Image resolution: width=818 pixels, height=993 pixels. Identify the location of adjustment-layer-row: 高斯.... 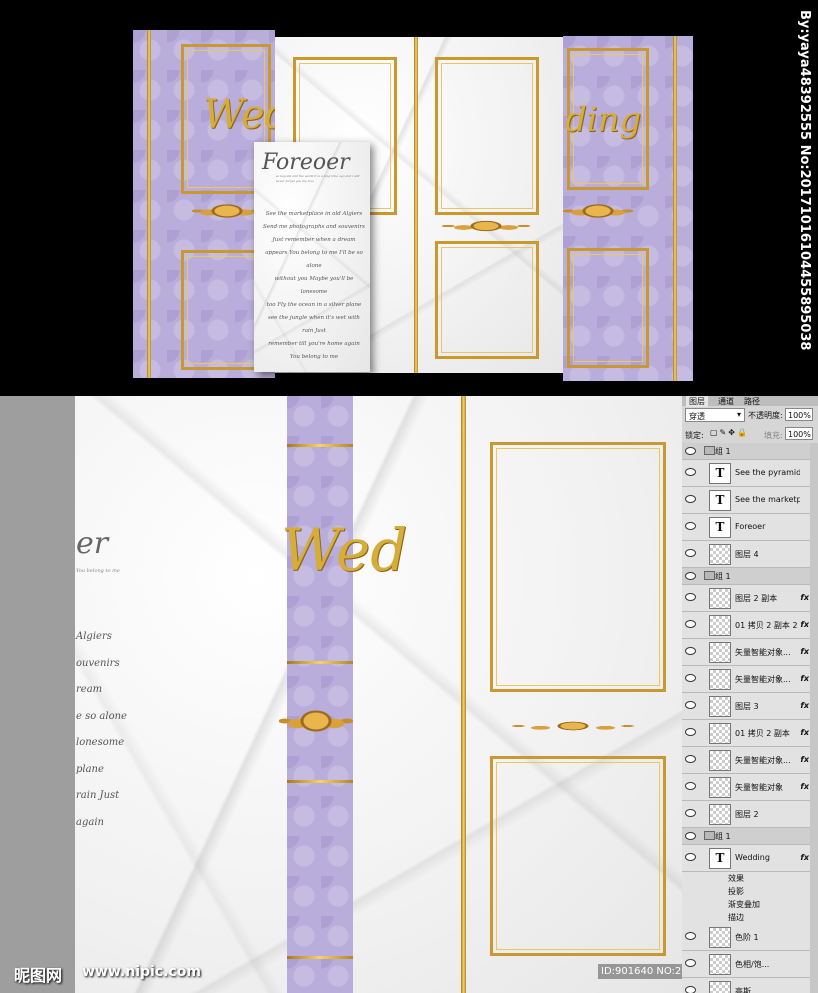
(750, 985).